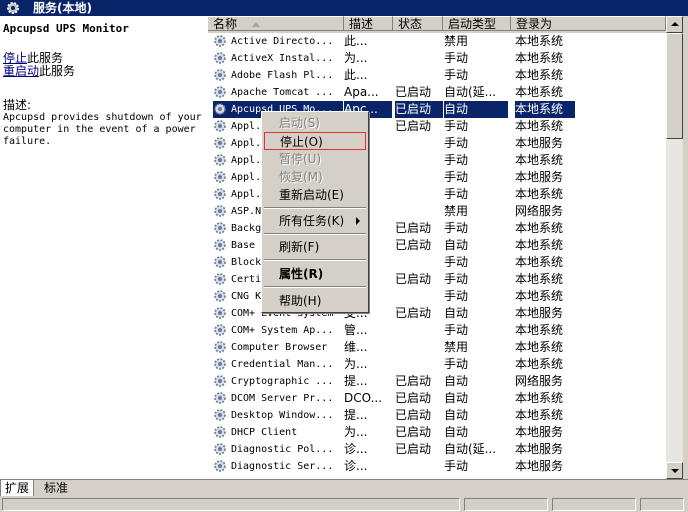  What do you see at coordinates (66, 28) in the screenshot?
I see `selected-service-name: Apcupsd UPS Monitor` at bounding box center [66, 28].